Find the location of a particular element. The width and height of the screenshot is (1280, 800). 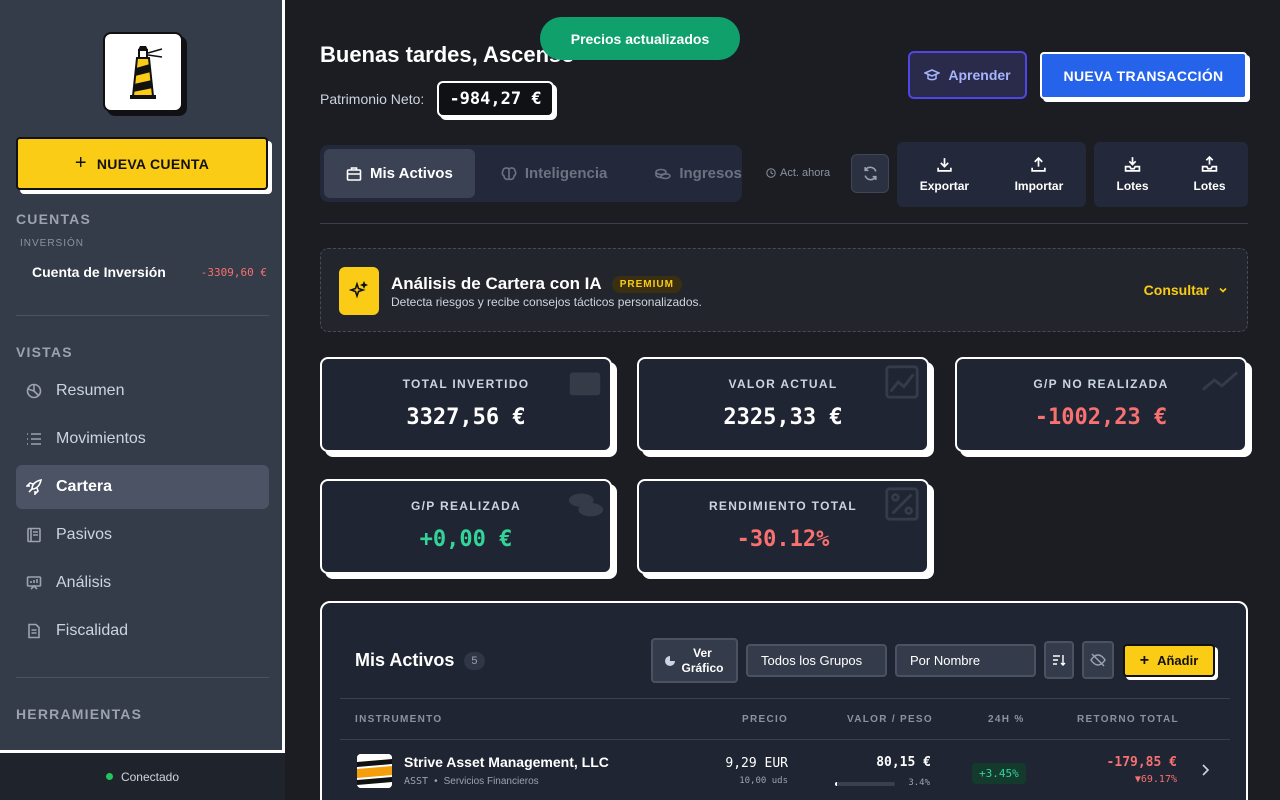

stat-label: G/P NO REALIZADA is located at coordinates (1101, 384).